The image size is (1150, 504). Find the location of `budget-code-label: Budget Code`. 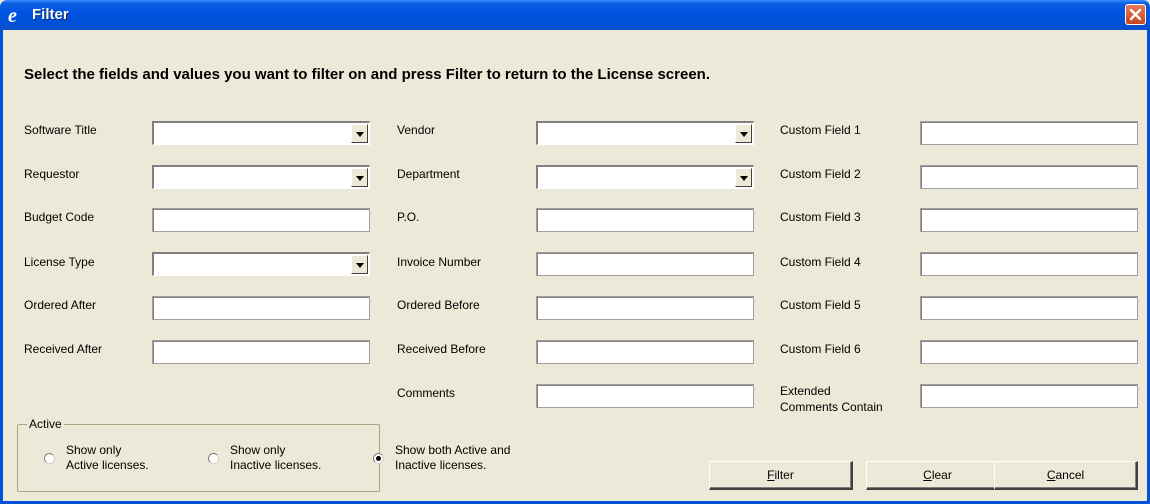

budget-code-label: Budget Code is located at coordinates (59, 217).